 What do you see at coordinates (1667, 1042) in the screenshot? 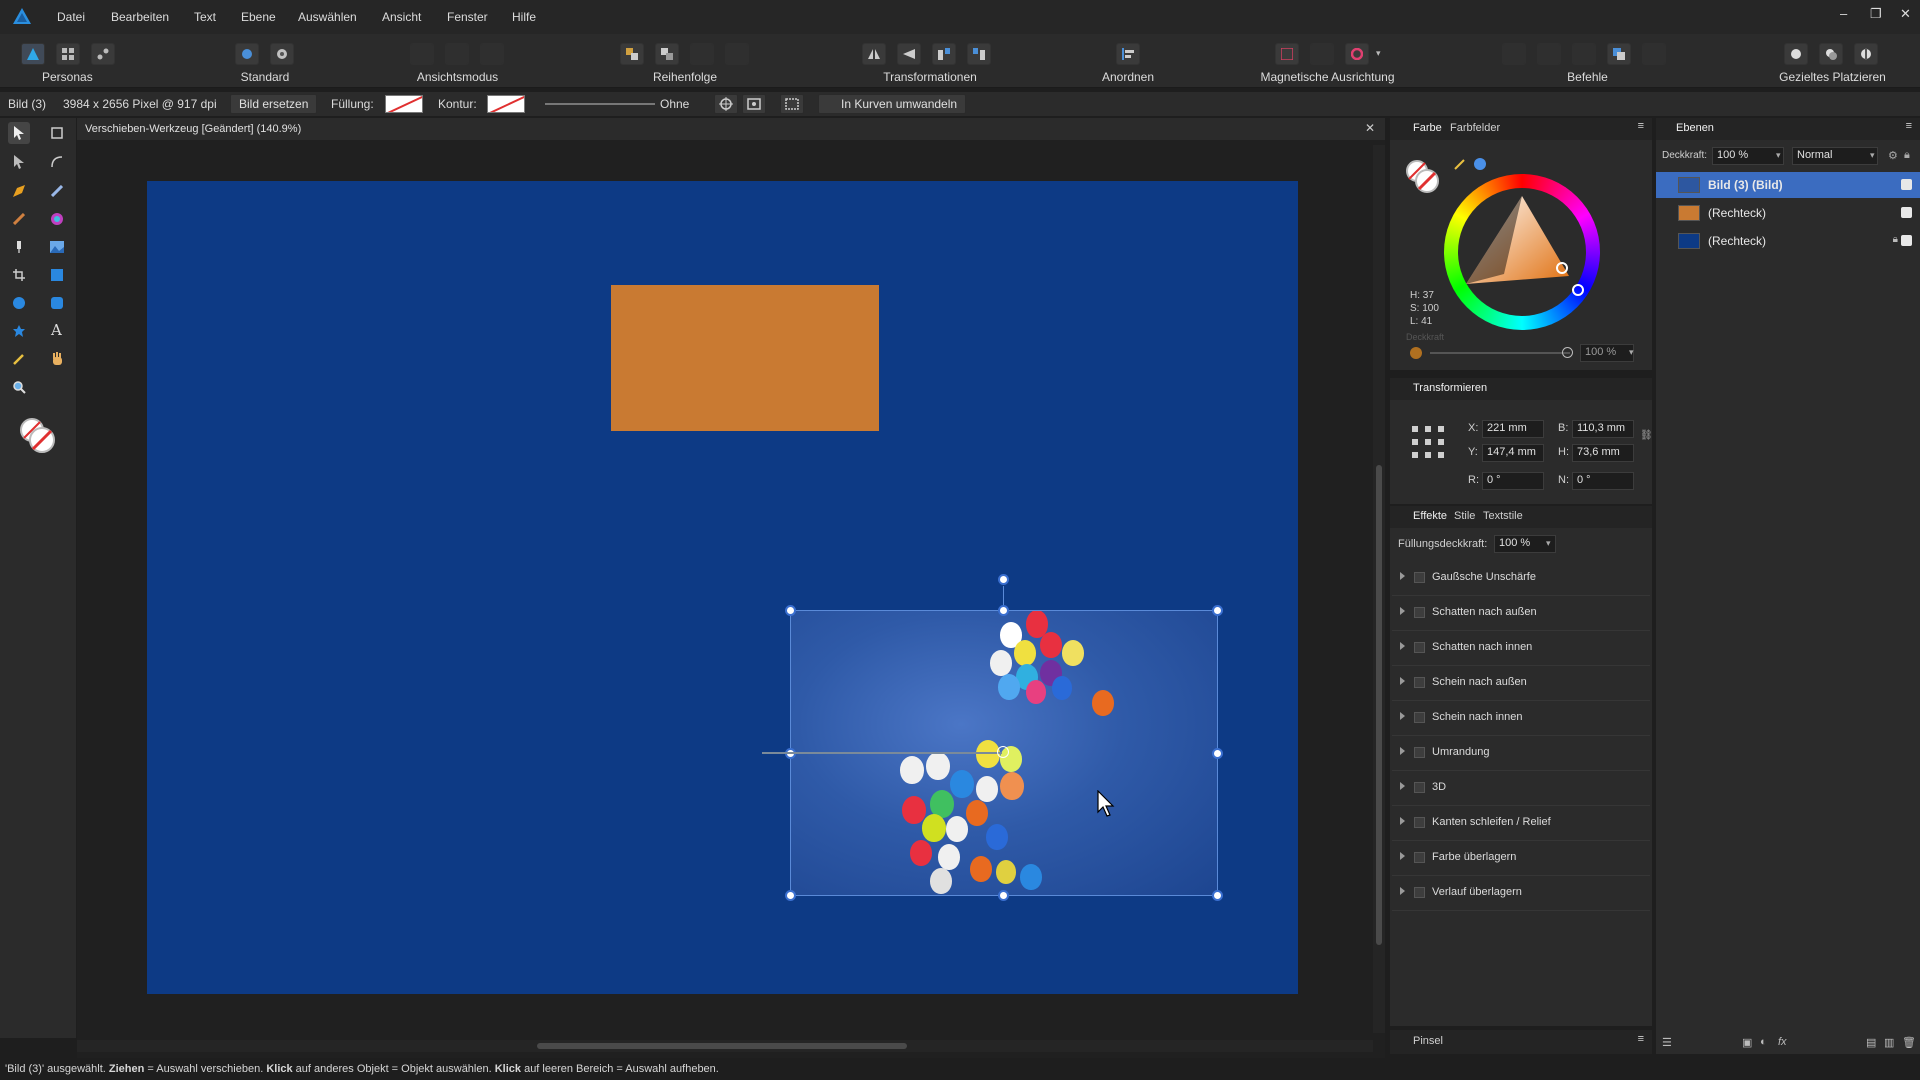
I see `layer-stack-icon: ☰` at bounding box center [1667, 1042].